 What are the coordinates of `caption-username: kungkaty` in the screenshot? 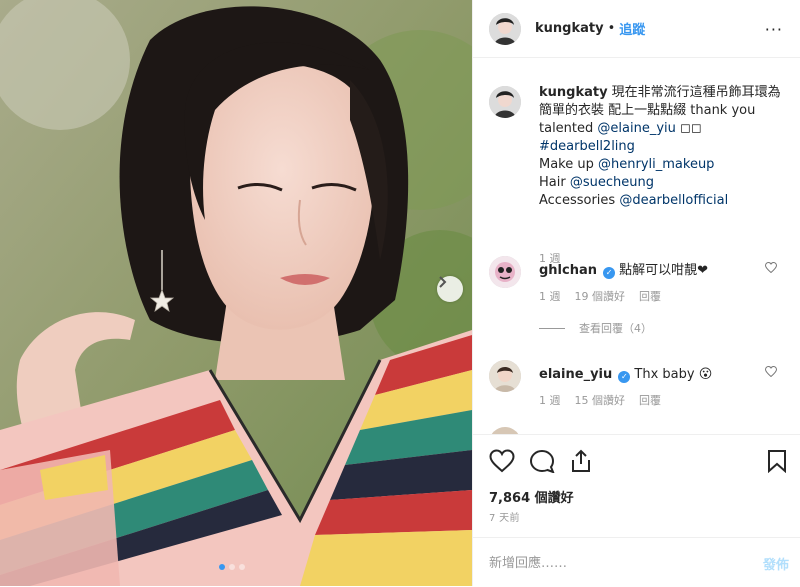 It's located at (573, 92).